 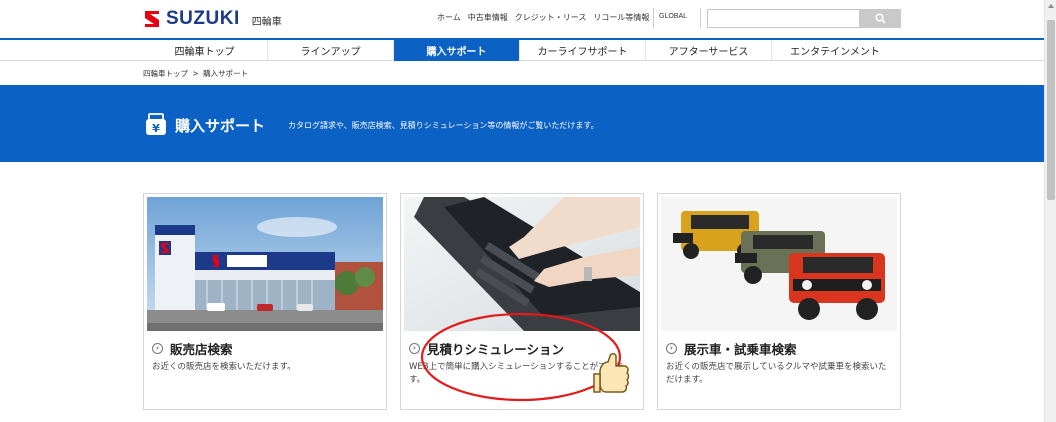 What do you see at coordinates (779, 264) in the screenshot?
I see `three-suvs-photo` at bounding box center [779, 264].